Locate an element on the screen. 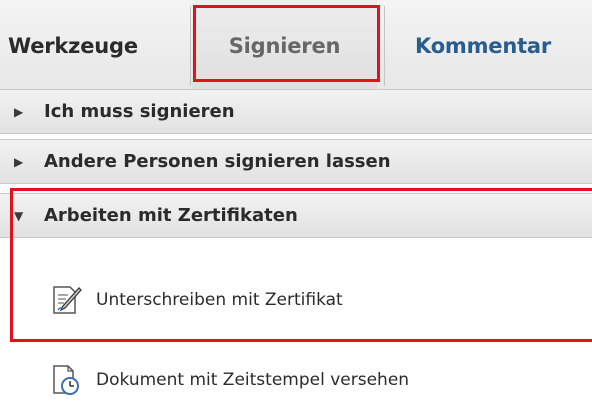  section-ich-muss-signieren: ▶ Ich muss signieren is located at coordinates (296, 111).